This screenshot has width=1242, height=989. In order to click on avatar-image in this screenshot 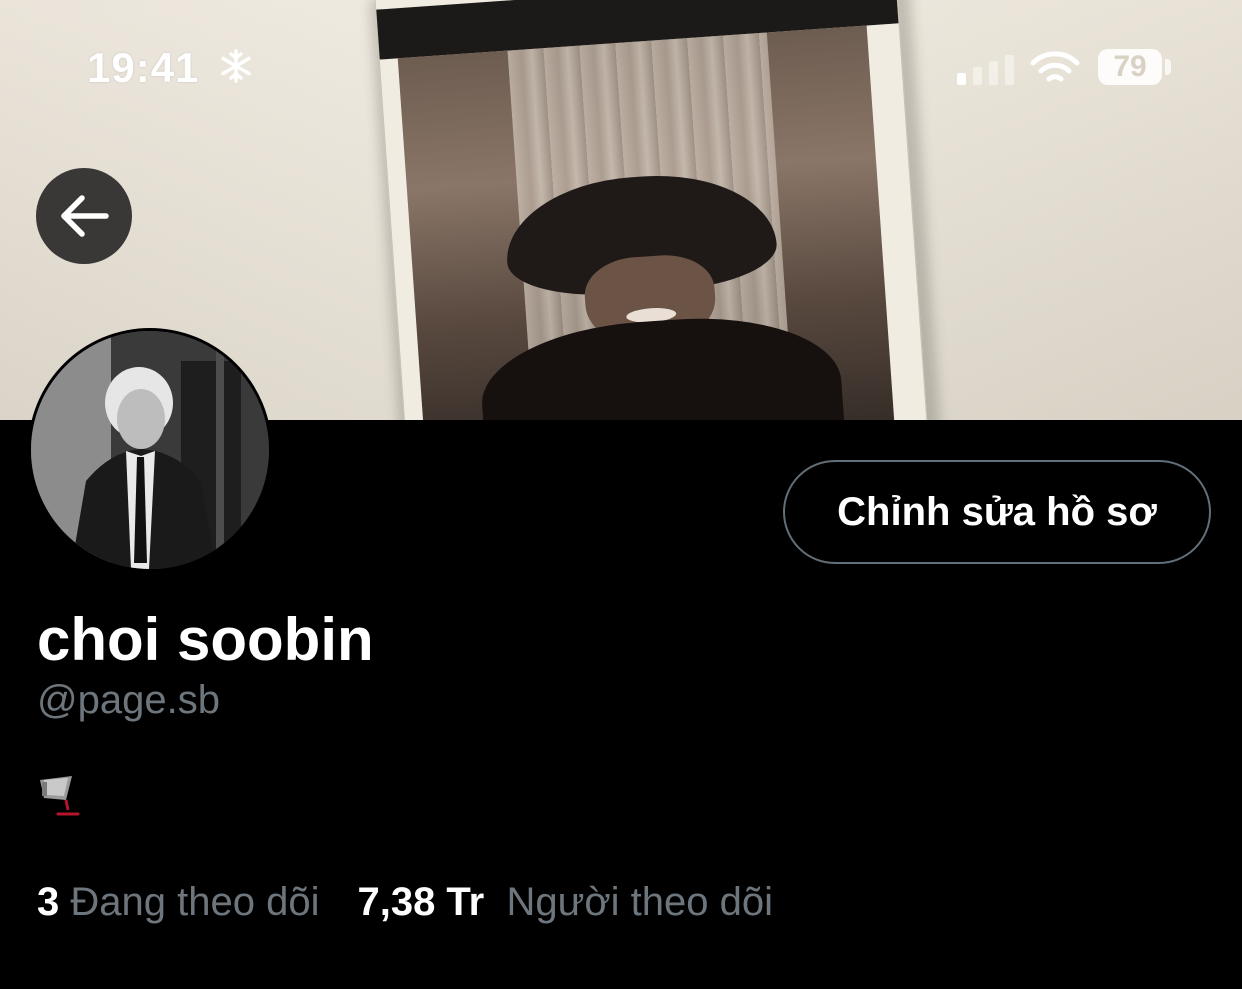, I will do `click(150, 450)`.